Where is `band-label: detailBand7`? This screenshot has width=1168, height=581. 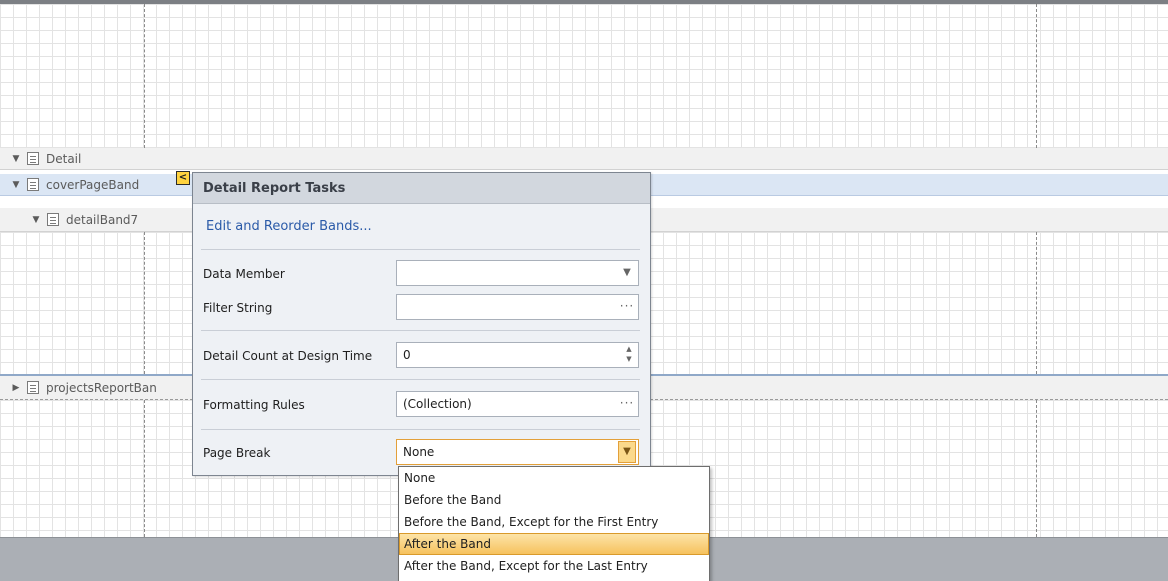
band-label: detailBand7 is located at coordinates (102, 219).